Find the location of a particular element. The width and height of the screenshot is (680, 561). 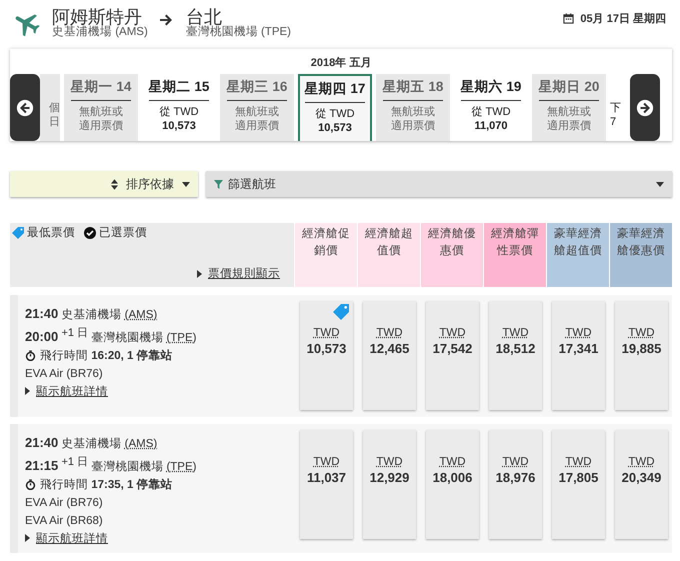

check-circle-icon is located at coordinates (90, 232).